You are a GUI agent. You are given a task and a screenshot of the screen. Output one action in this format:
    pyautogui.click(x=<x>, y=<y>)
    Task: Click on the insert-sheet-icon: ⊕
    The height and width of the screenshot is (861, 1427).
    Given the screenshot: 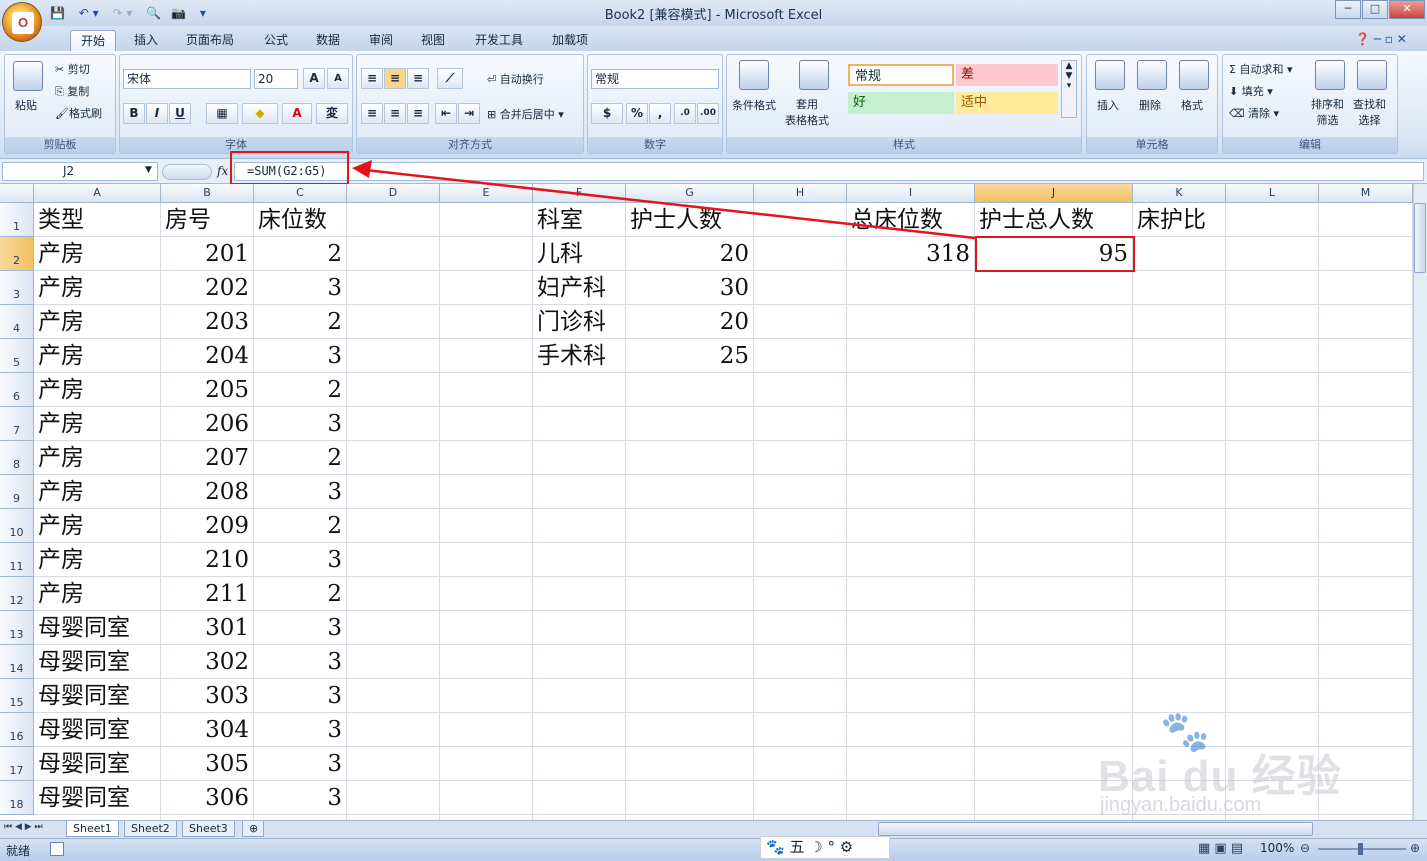 What is the action you would take?
    pyautogui.click(x=253, y=829)
    